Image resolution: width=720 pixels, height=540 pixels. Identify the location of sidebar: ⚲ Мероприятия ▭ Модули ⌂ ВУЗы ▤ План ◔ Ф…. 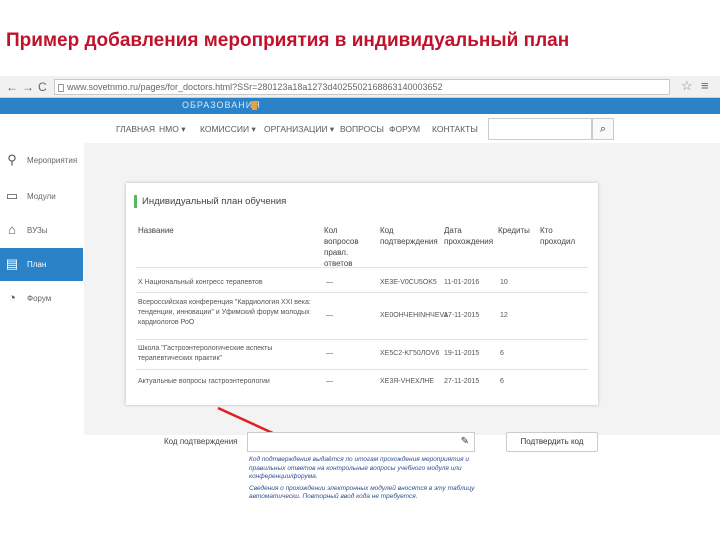
(41, 229).